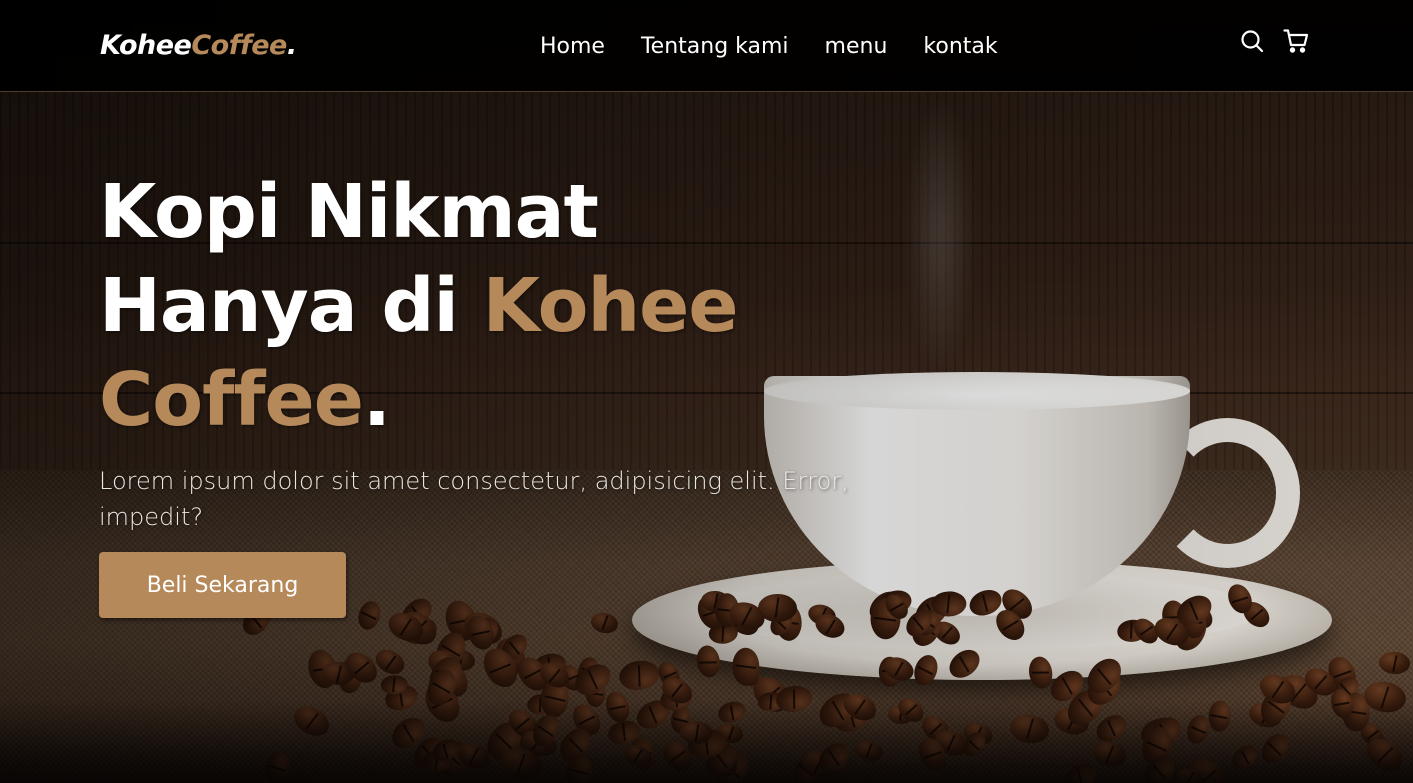 The image size is (1413, 783). I want to click on hero-title-line2: Hanya di, so click(291, 306).